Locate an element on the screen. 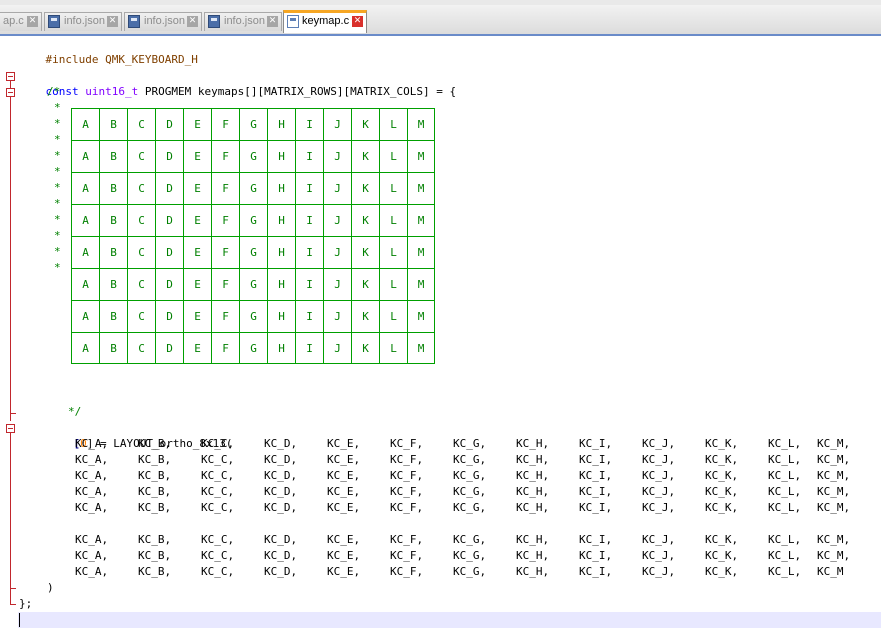 The image size is (881, 632). grid-cell: L is located at coordinates (393, 284).